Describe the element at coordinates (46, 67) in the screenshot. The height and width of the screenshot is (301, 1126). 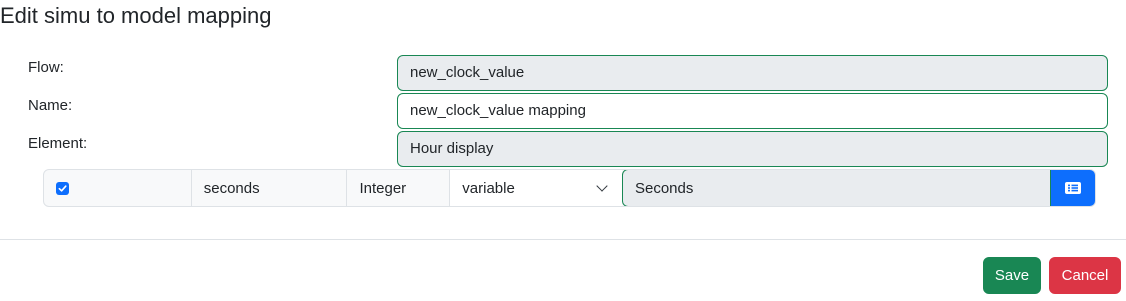
I see `flow-label: Flow:` at that location.